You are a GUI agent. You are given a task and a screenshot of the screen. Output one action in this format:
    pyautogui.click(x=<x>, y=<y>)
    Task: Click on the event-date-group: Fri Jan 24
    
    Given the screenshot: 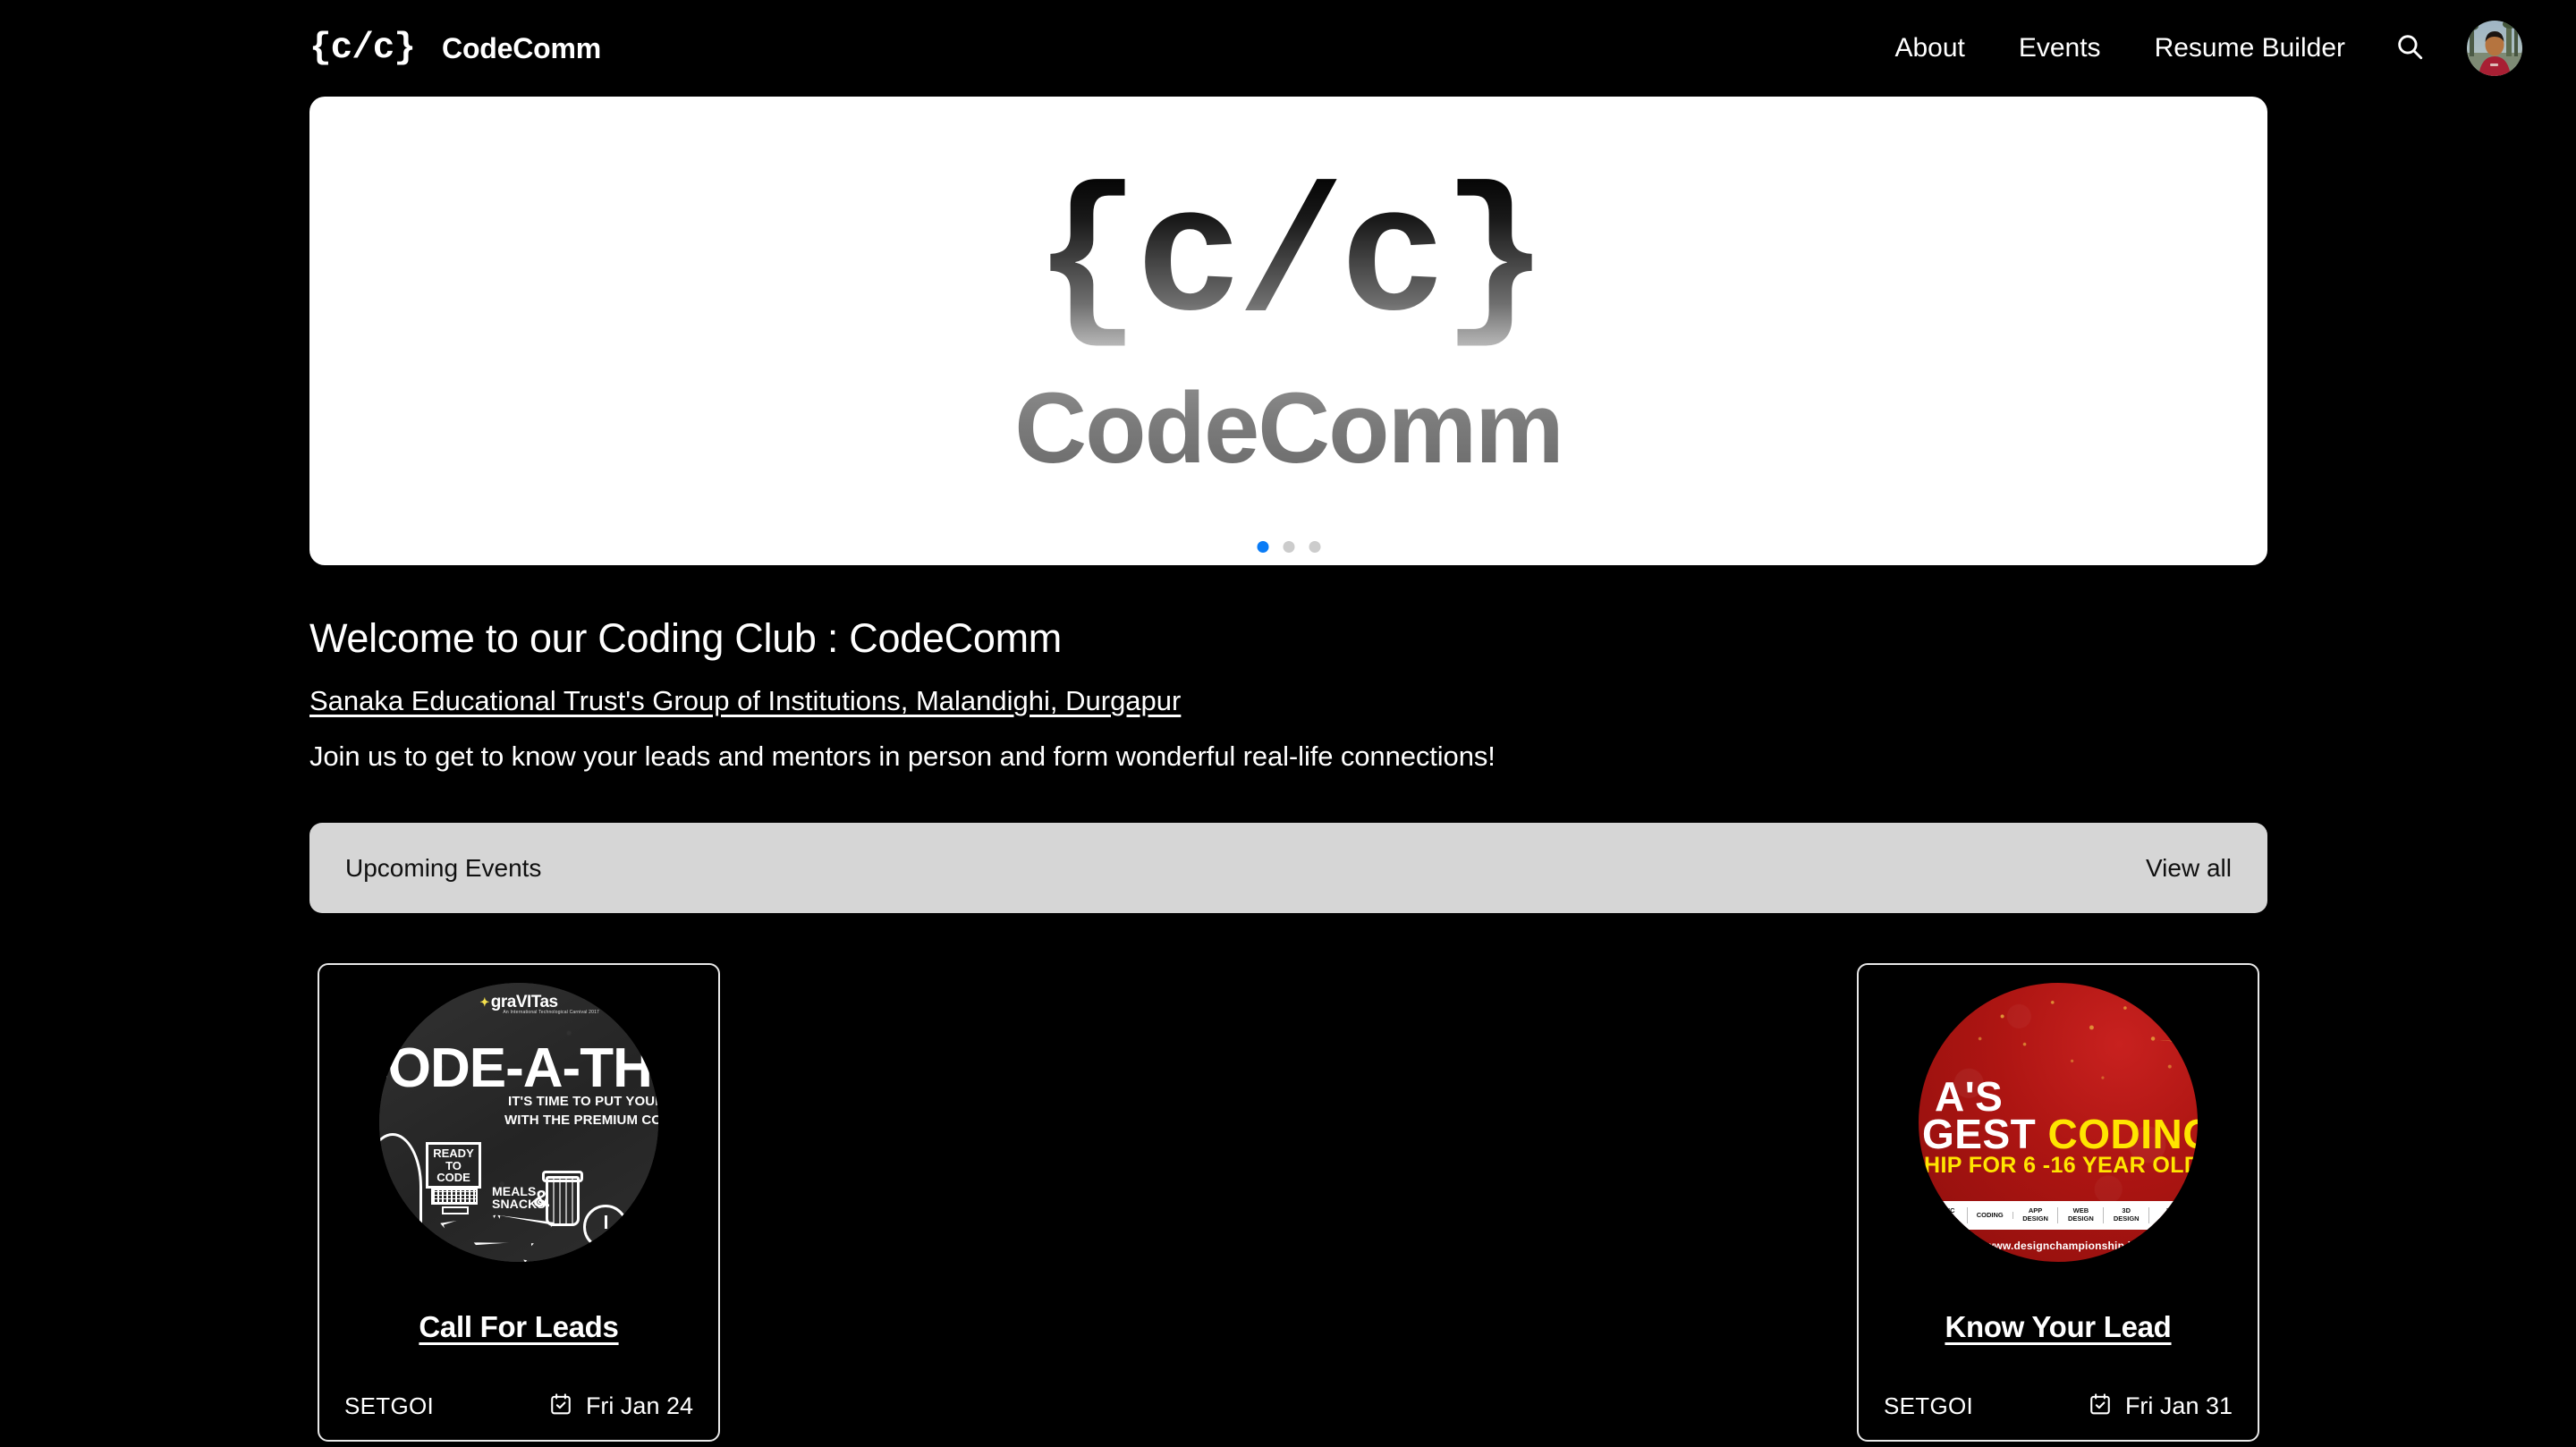 What is the action you would take?
    pyautogui.click(x=621, y=1406)
    